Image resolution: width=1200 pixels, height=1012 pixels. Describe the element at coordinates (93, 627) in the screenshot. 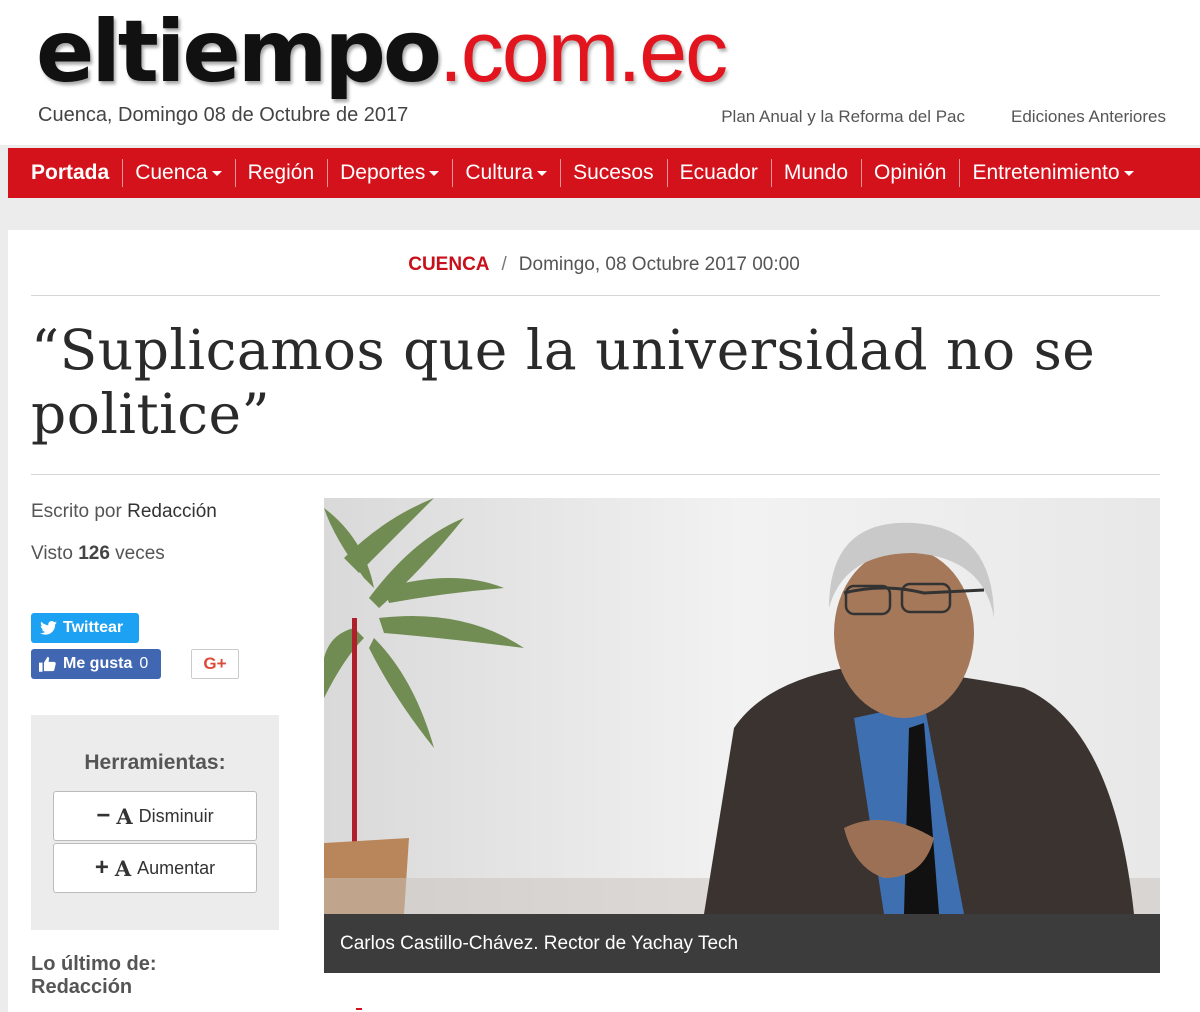

I see `twitter-label: Twittear` at that location.